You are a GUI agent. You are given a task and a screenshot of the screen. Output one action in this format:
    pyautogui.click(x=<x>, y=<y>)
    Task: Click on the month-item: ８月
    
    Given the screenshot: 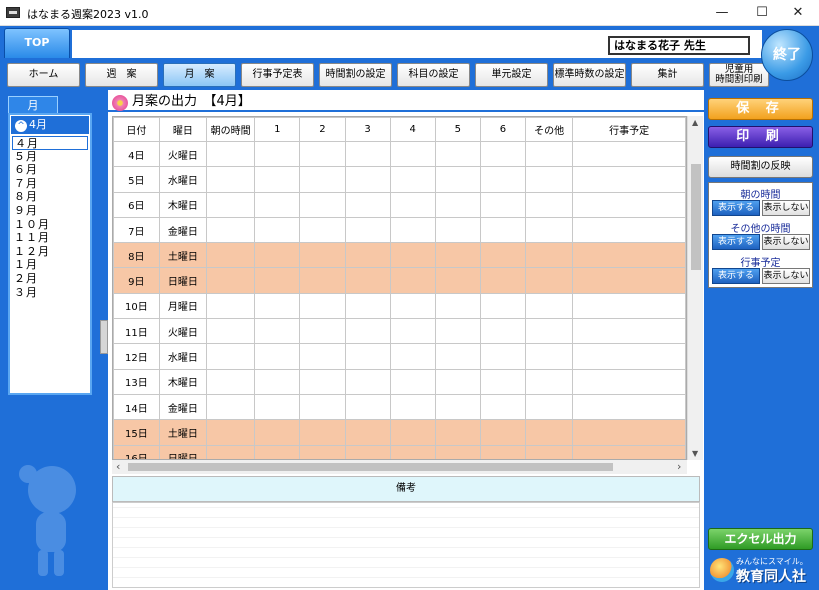 What is the action you would take?
    pyautogui.click(x=50, y=197)
    